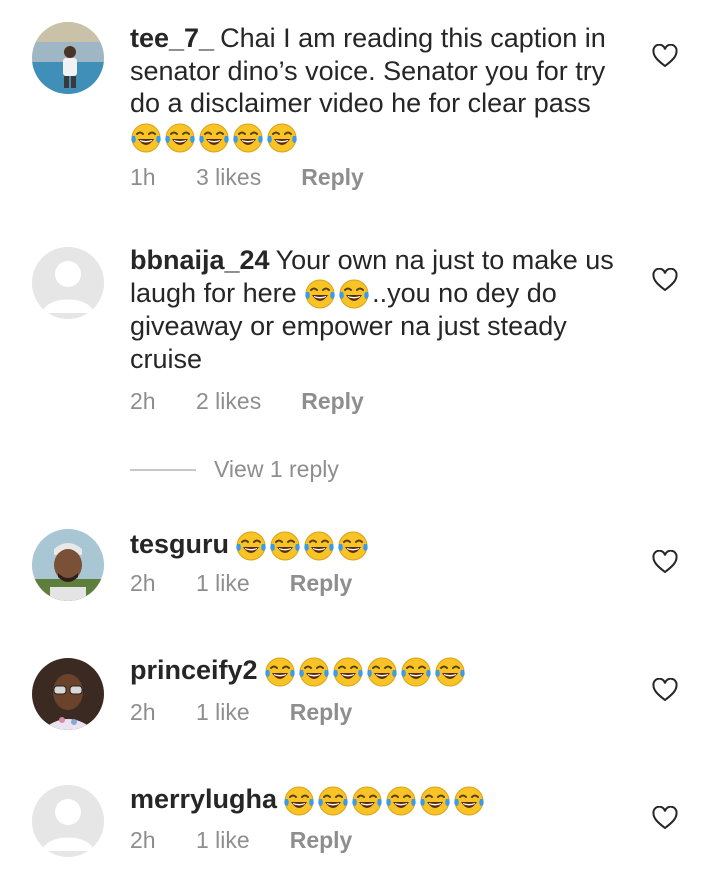  Describe the element at coordinates (228, 401) in the screenshot. I see `comment-likes: 2 likes` at that location.